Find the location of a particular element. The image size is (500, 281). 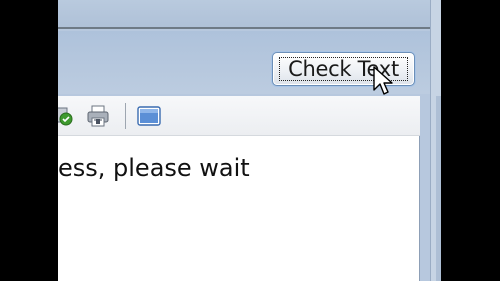

top-panel-fill is located at coordinates (244, 13).